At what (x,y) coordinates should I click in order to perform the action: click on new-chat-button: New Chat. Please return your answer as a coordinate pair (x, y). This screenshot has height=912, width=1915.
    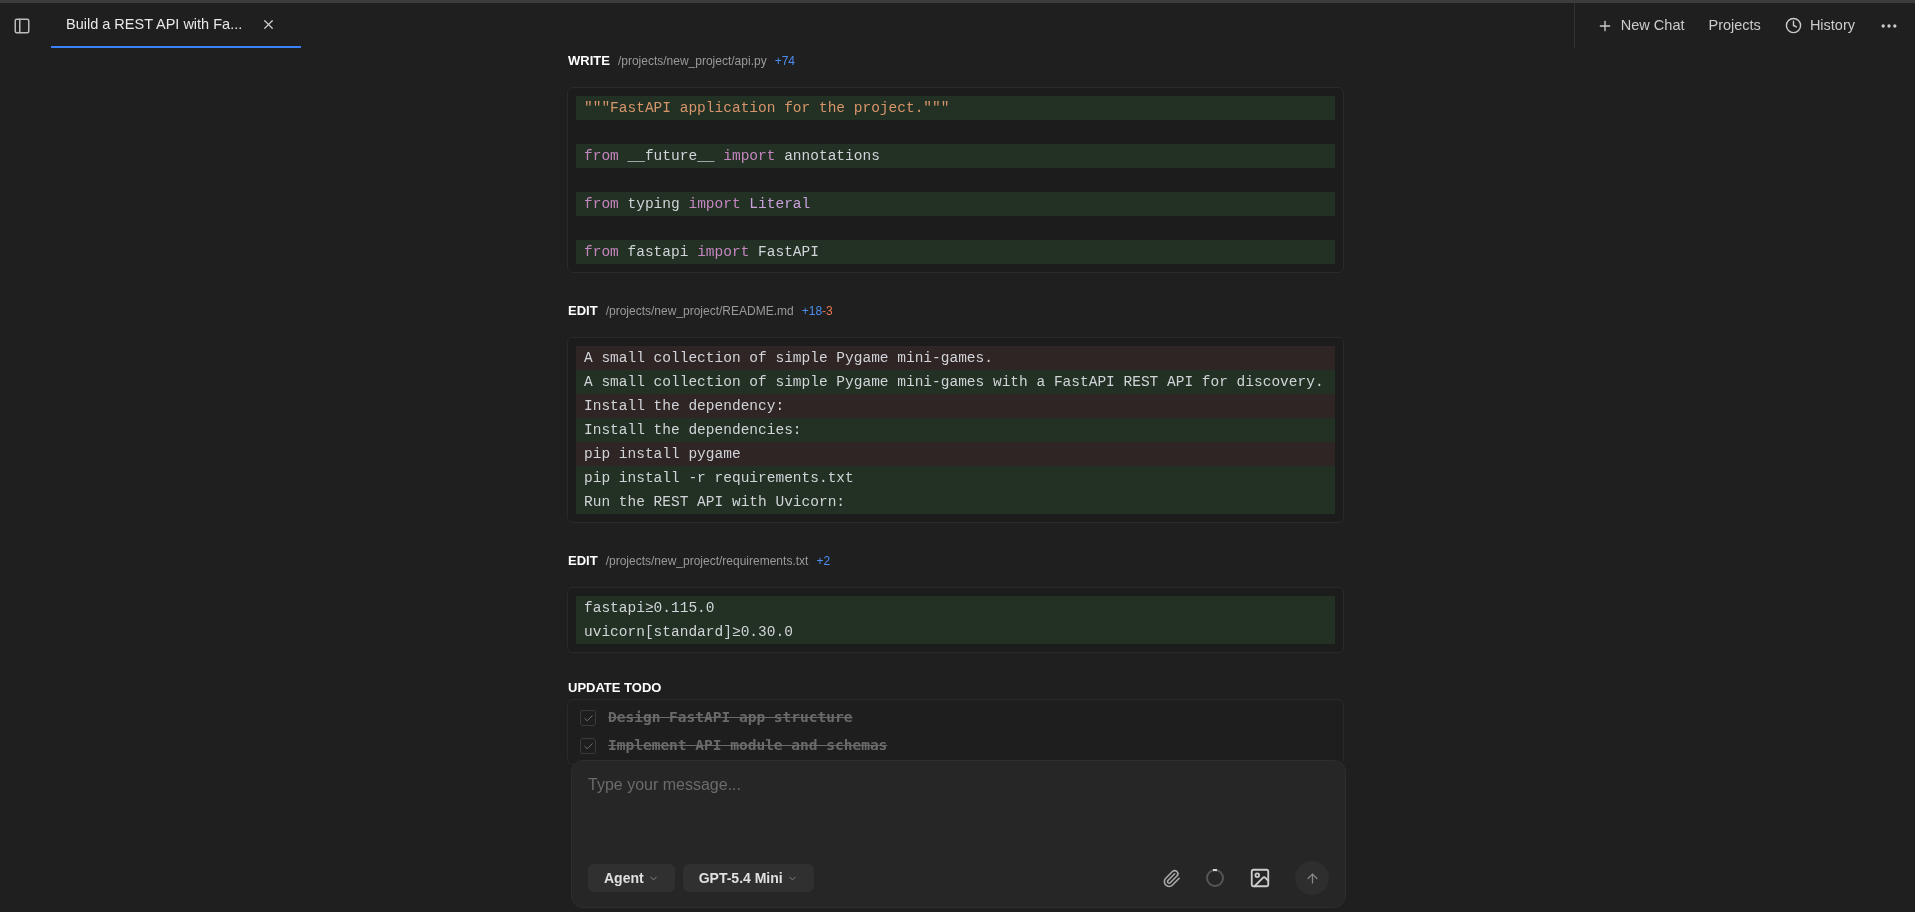
    Looking at the image, I should click on (1640, 25).